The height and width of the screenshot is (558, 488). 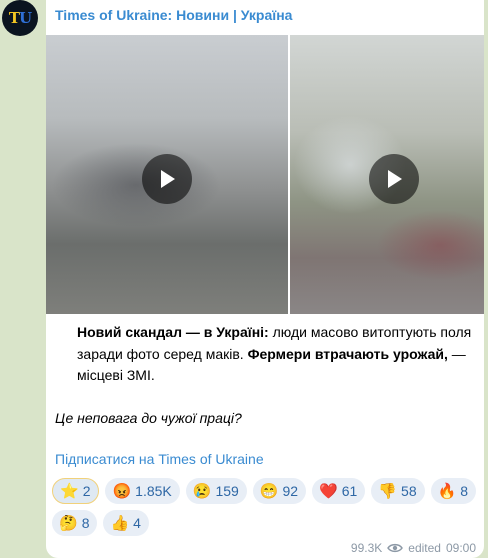 I want to click on avatar-letter-t: T, so click(x=14, y=18).